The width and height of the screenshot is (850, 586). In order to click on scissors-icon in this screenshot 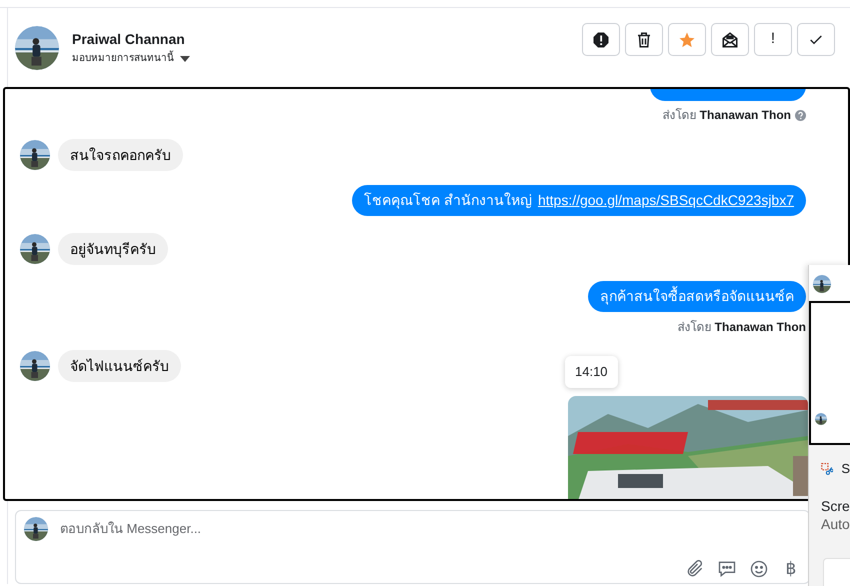, I will do `click(827, 468)`.